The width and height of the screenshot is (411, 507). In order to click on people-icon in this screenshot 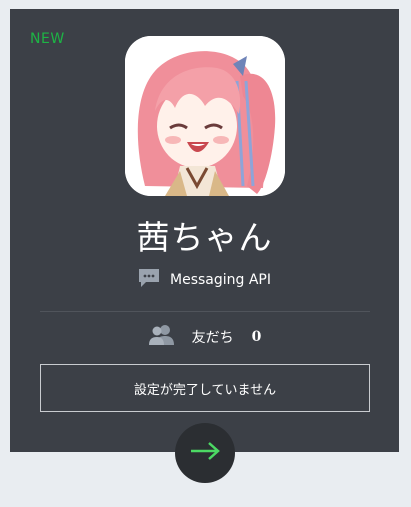, I will do `click(162, 337)`.